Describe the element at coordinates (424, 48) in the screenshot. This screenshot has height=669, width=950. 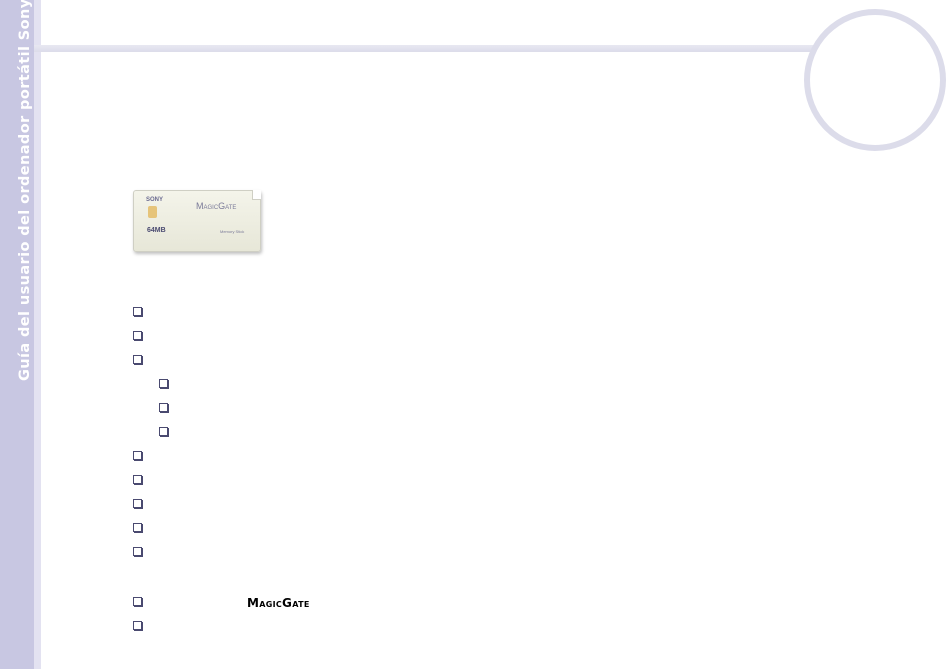
I see `header-rule` at that location.